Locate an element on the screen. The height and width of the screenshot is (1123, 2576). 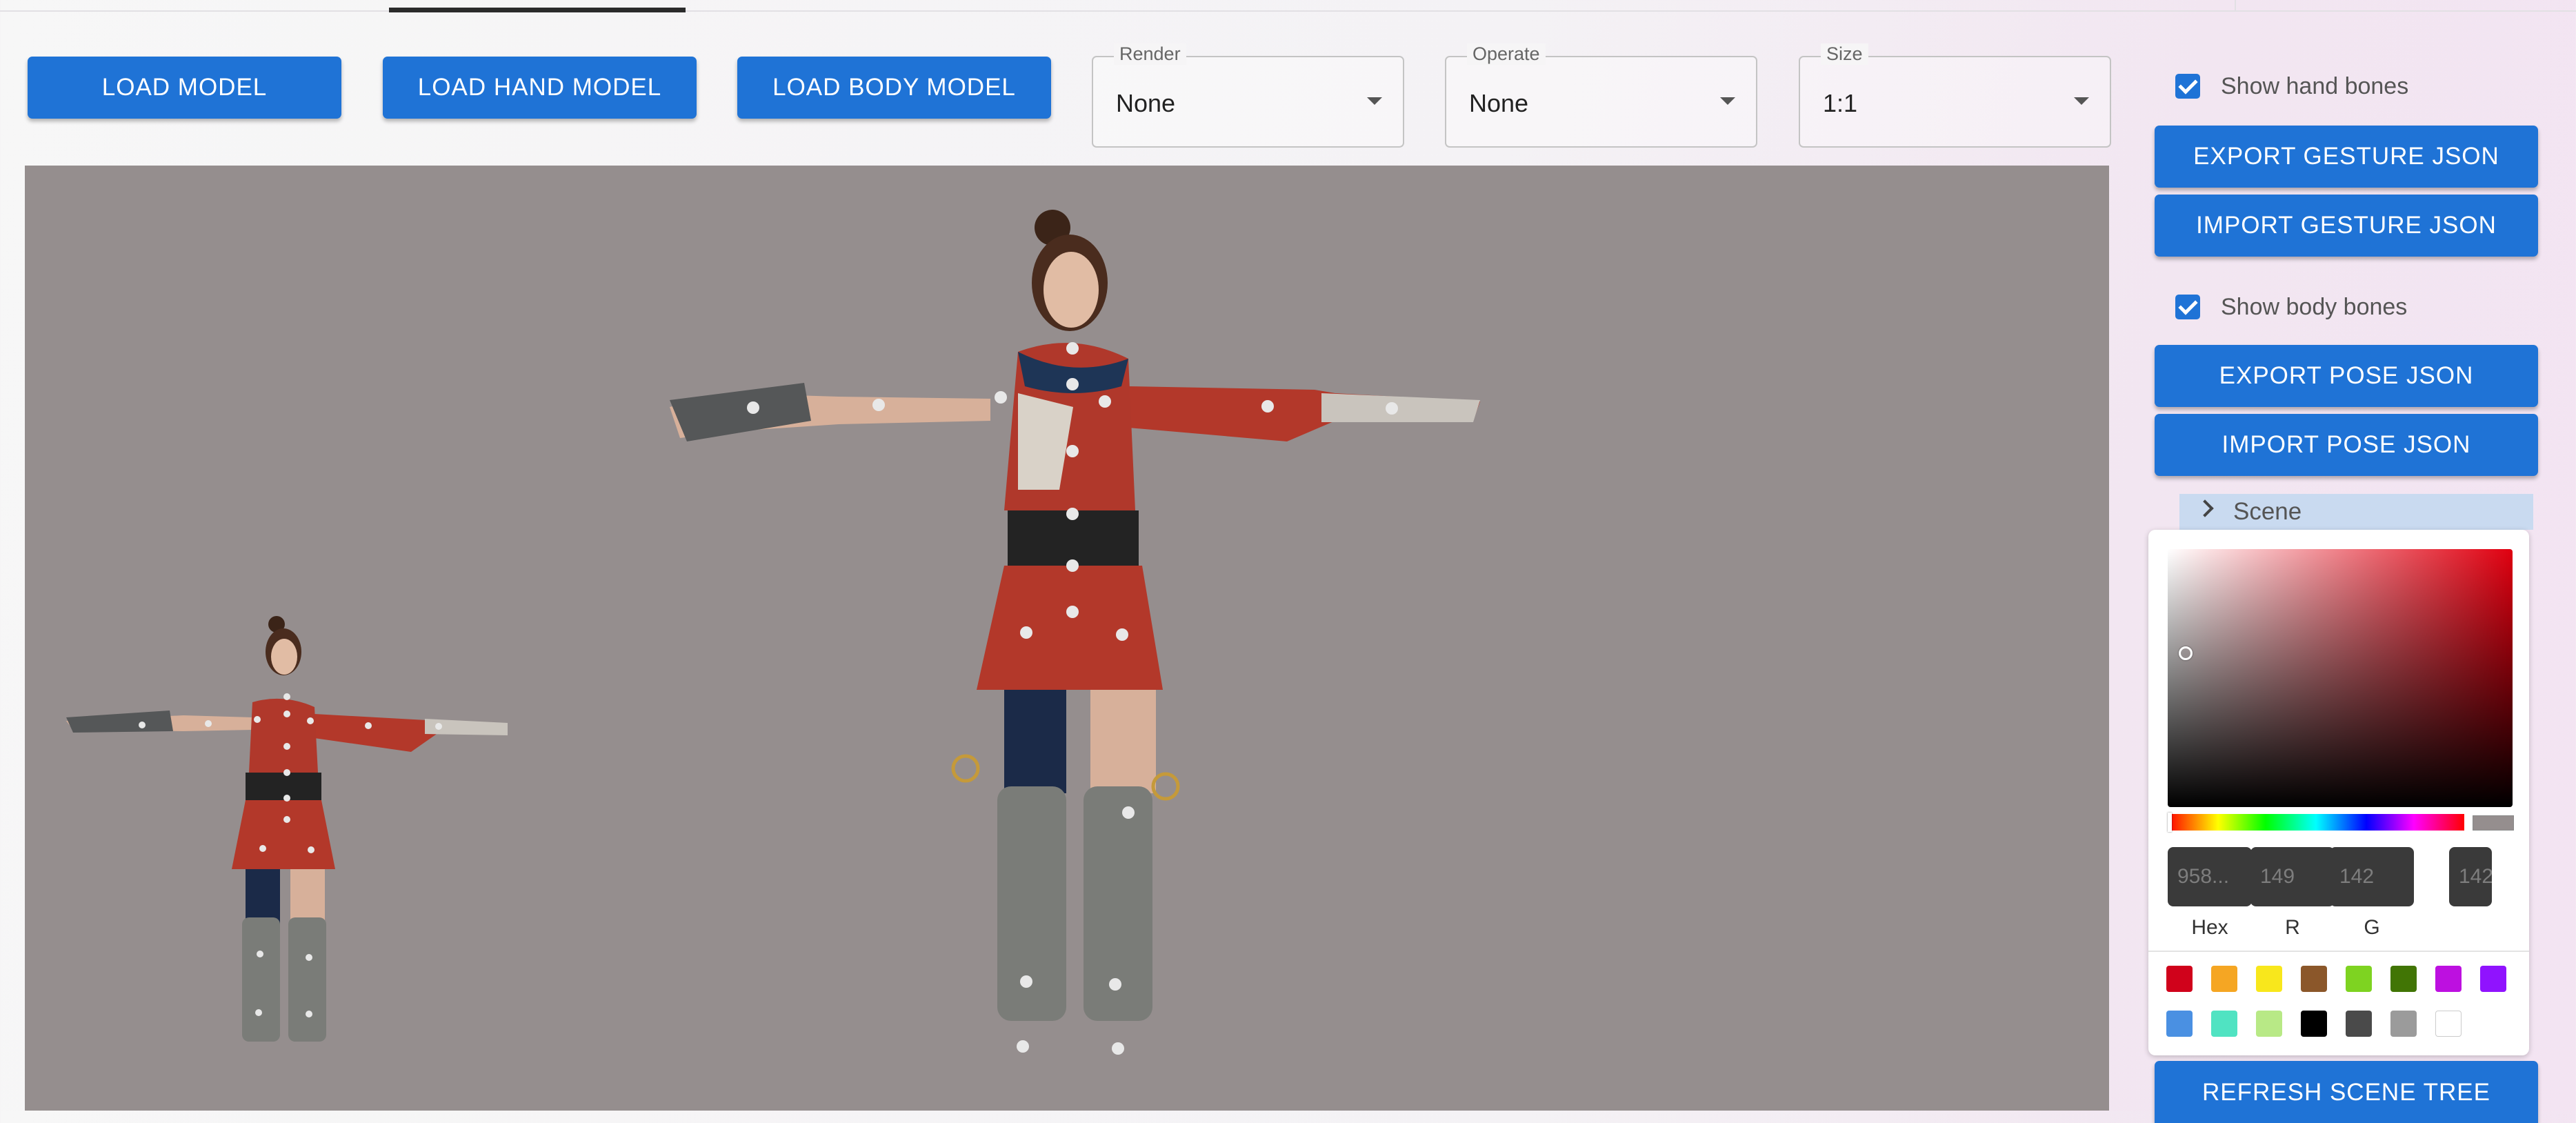
operate-select-label: Operate is located at coordinates (1506, 54).